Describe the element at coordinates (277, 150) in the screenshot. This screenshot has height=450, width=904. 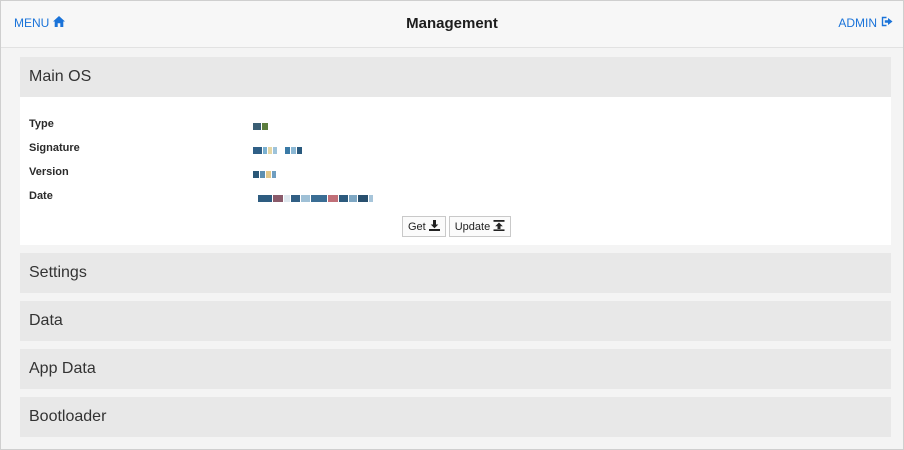
I see `field-value-signature-redacted` at that location.